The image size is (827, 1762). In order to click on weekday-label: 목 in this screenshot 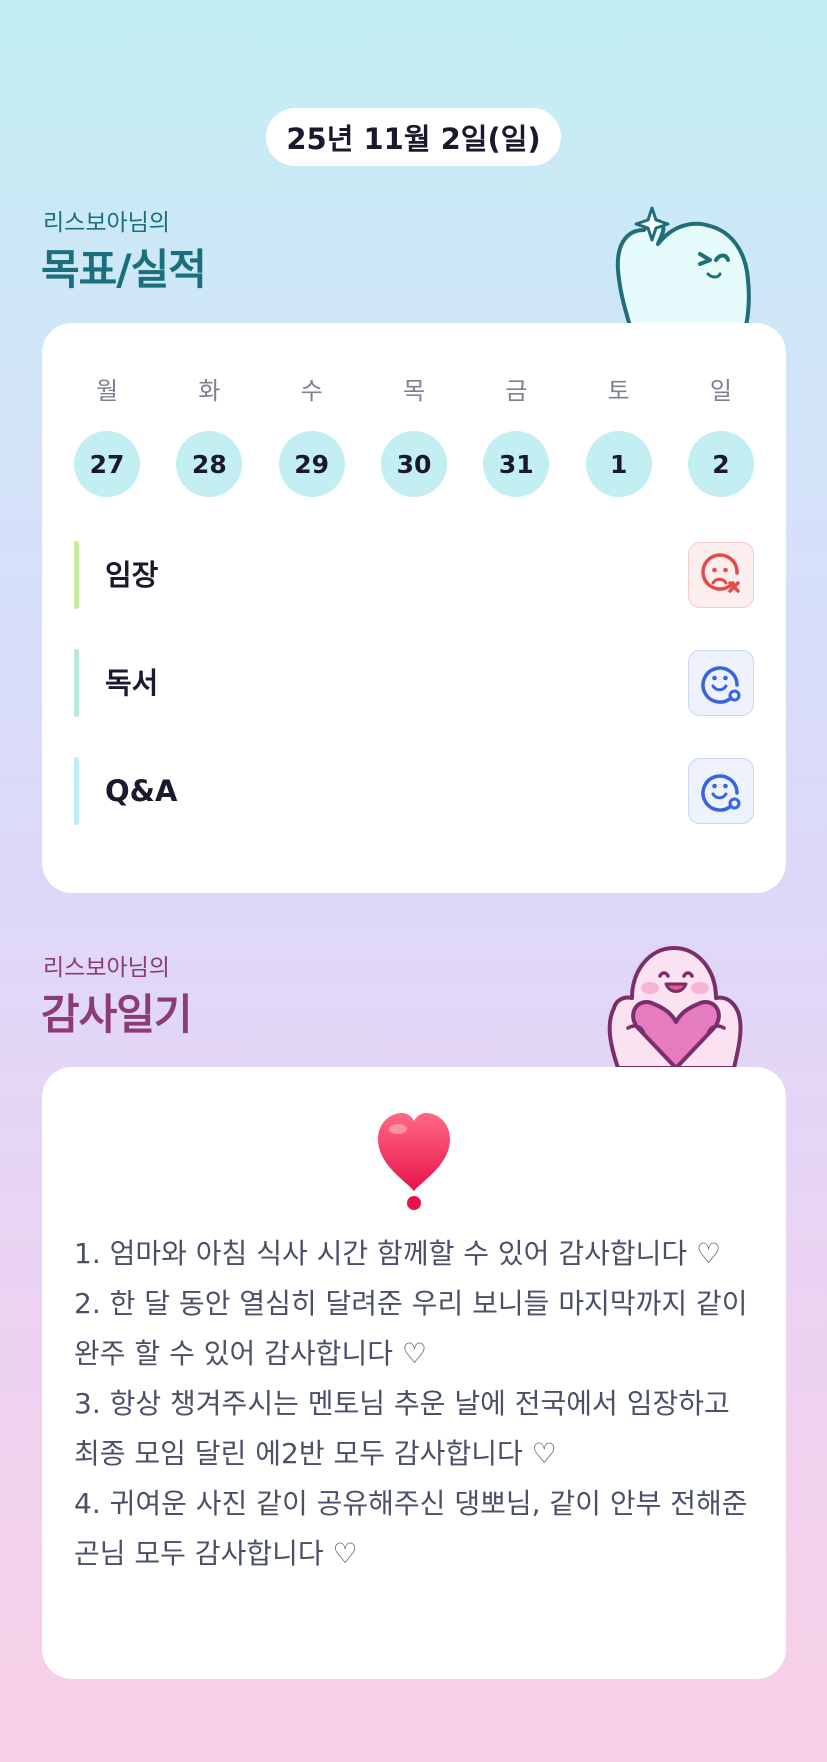, I will do `click(414, 391)`.